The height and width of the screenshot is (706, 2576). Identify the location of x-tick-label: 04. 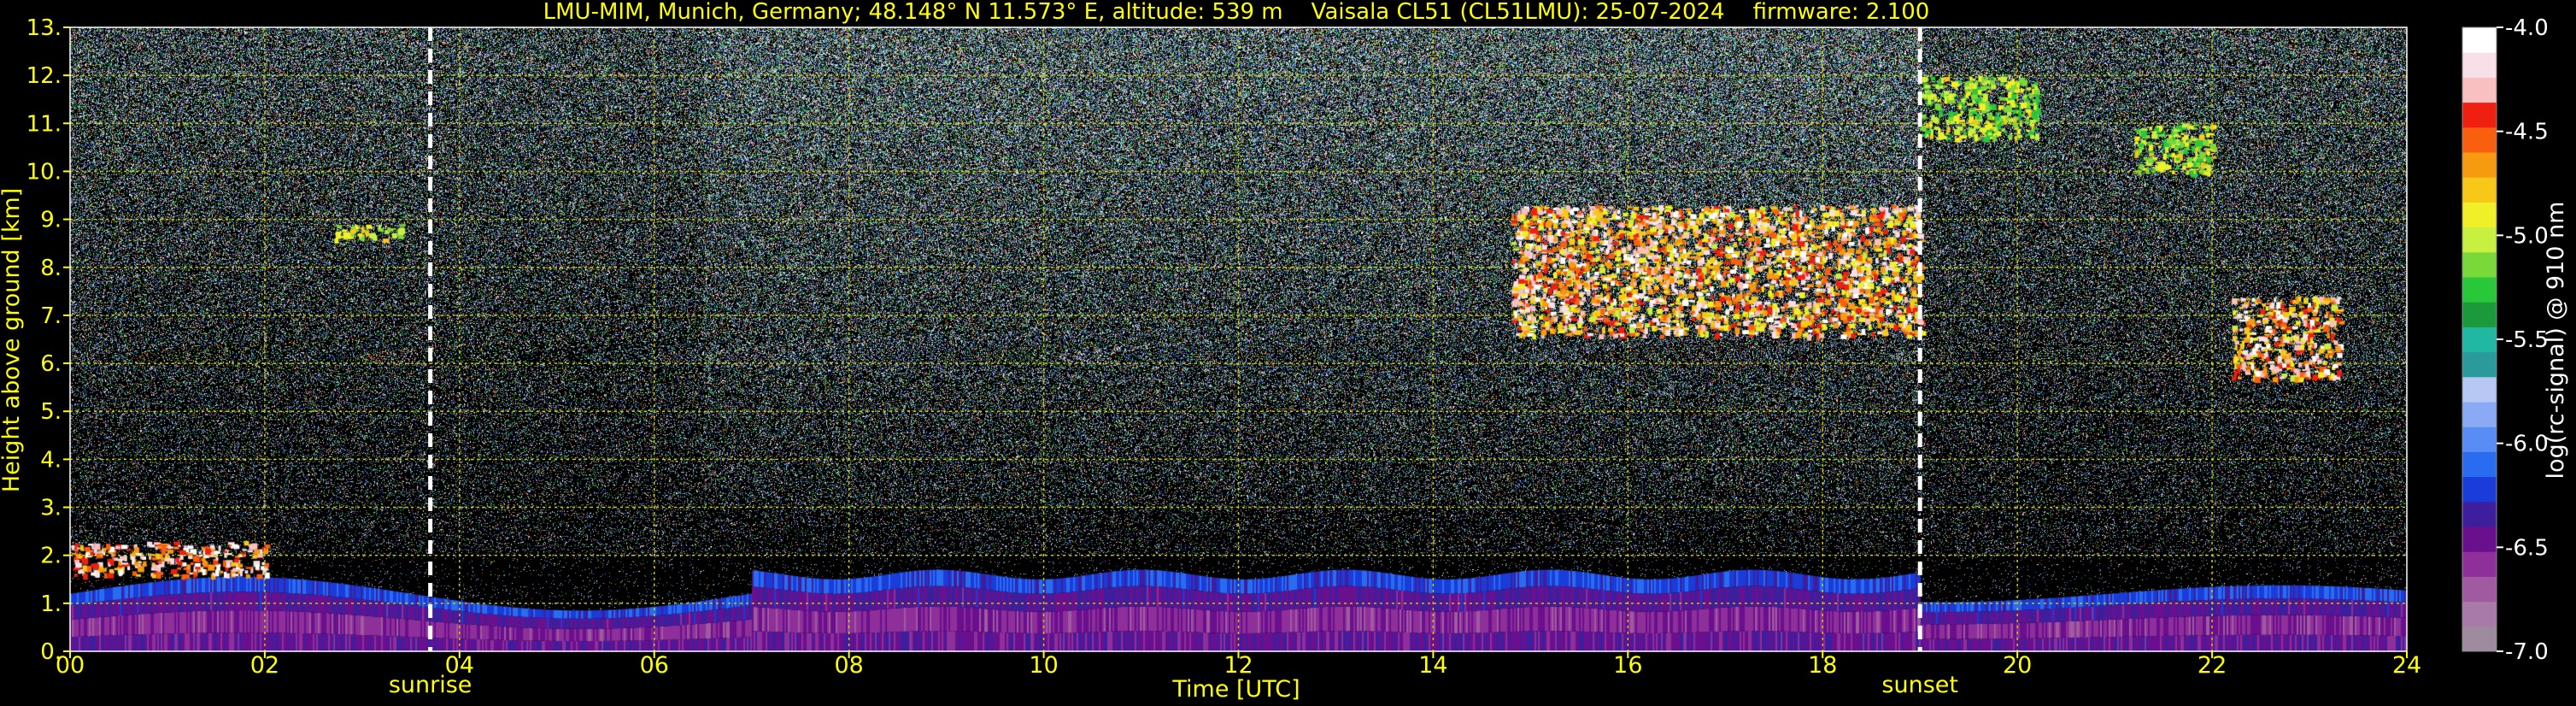
(459, 665).